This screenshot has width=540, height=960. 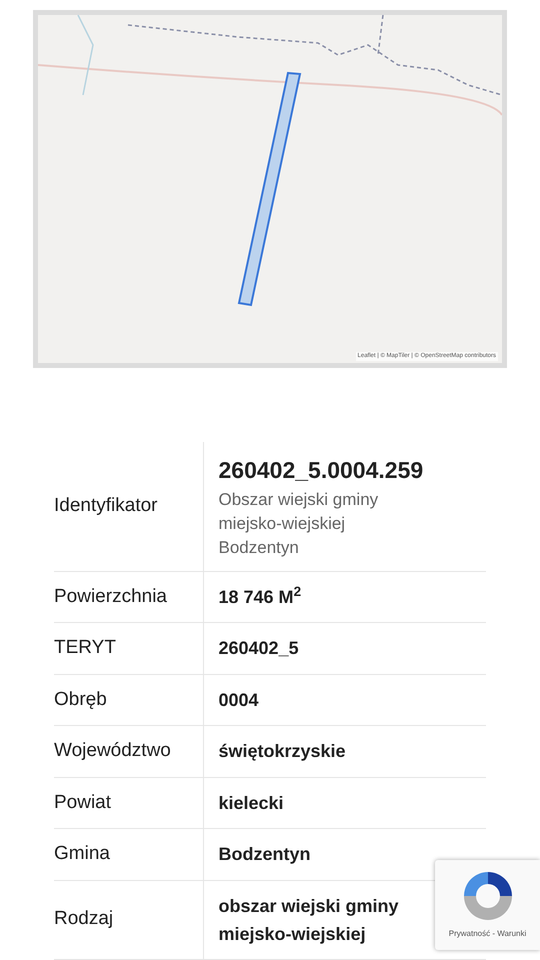 What do you see at coordinates (128, 854) in the screenshot?
I see `row-label: Gmina` at bounding box center [128, 854].